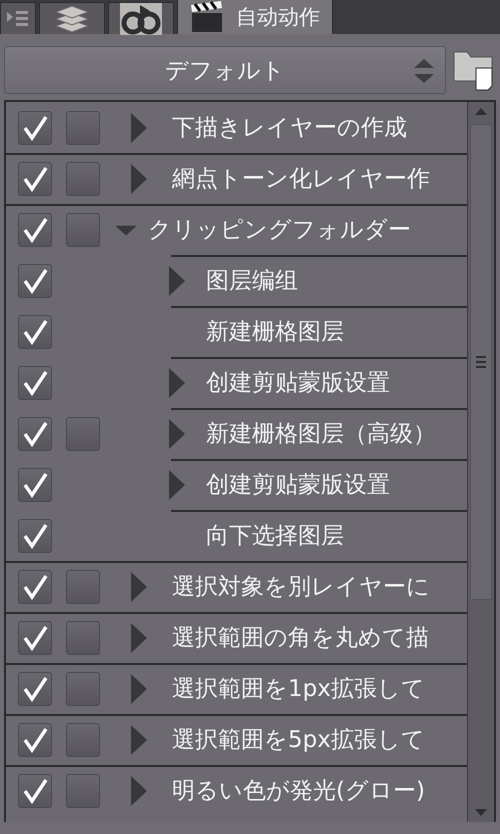  Describe the element at coordinates (279, 229) in the screenshot. I see `action-name: クリッピングフォルダー` at that location.